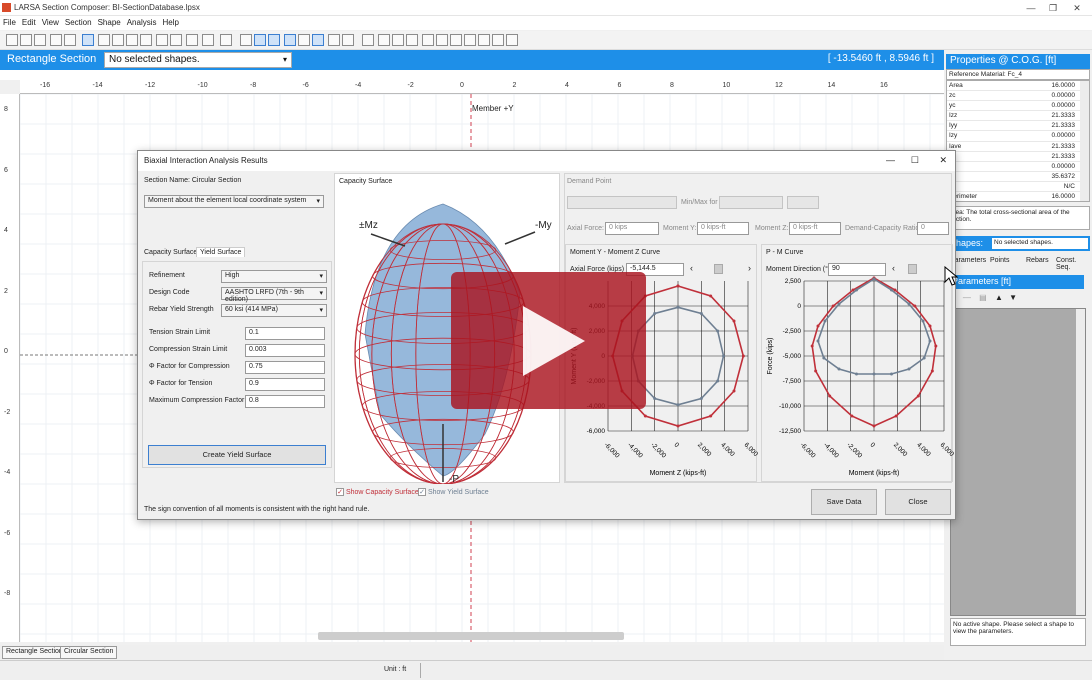 This screenshot has width=1092, height=680. What do you see at coordinates (285, 333) in the screenshot?
I see `field-input: 0.1` at bounding box center [285, 333].